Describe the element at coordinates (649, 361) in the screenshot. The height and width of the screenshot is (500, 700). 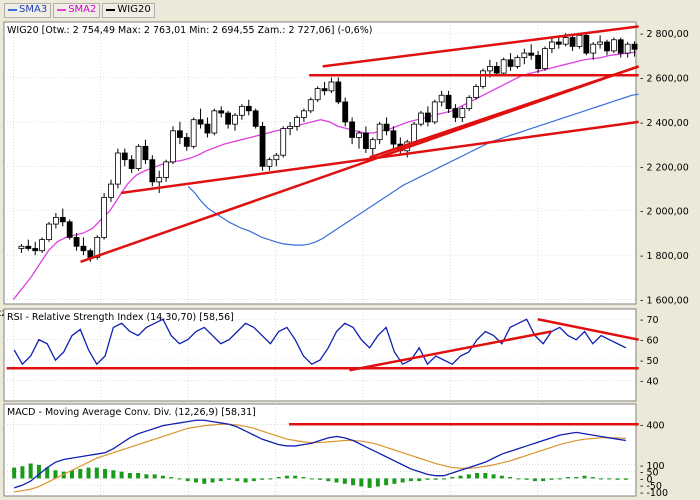
I see `y-tick-label: - 50` at that location.